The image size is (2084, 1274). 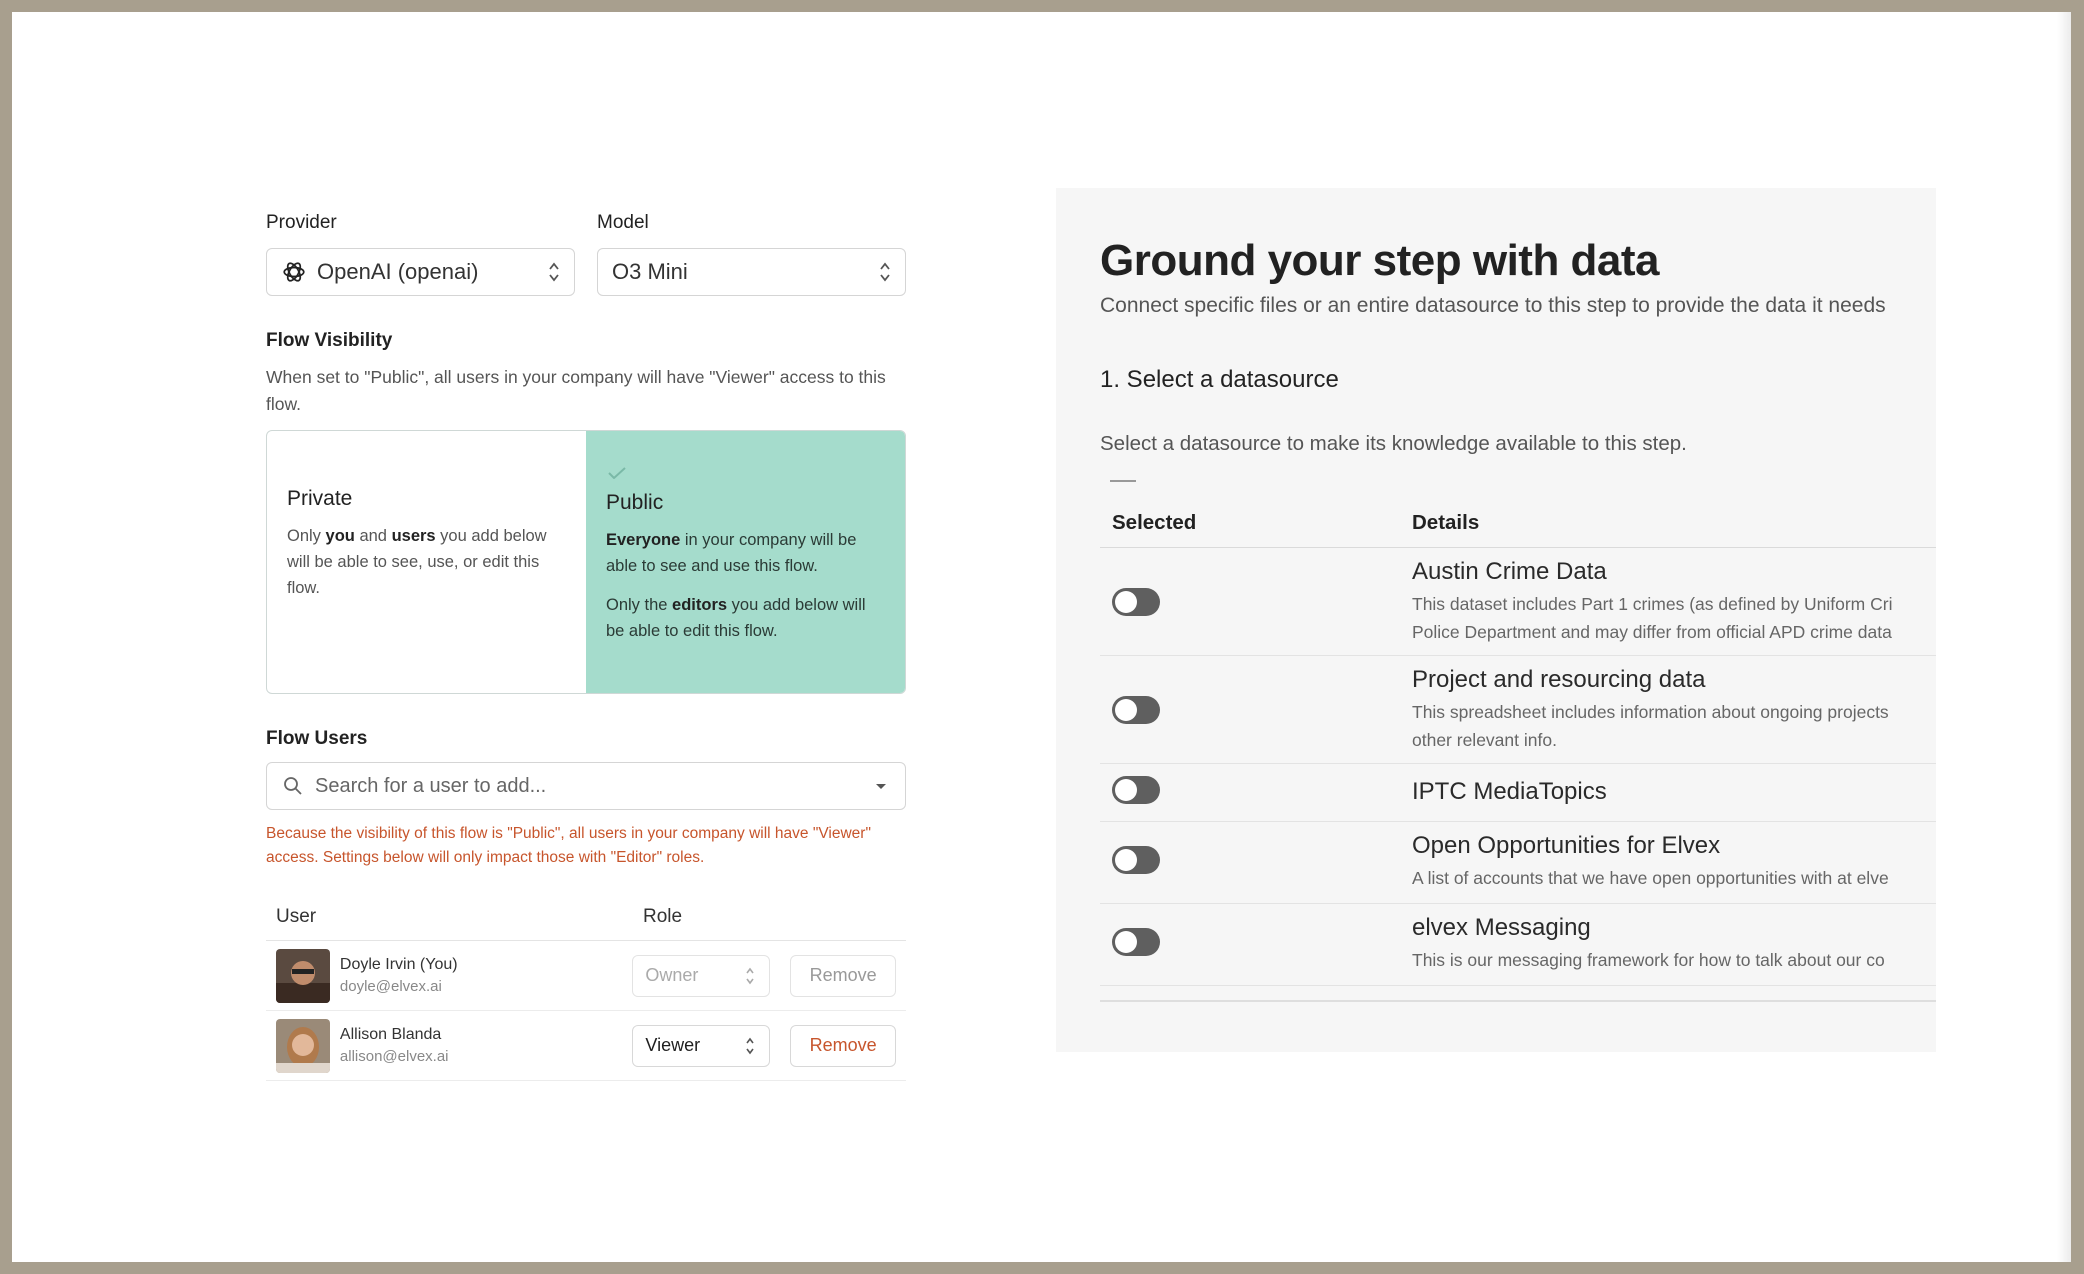 What do you see at coordinates (751, 272) in the screenshot?
I see `model-select: O3 Mini` at bounding box center [751, 272].